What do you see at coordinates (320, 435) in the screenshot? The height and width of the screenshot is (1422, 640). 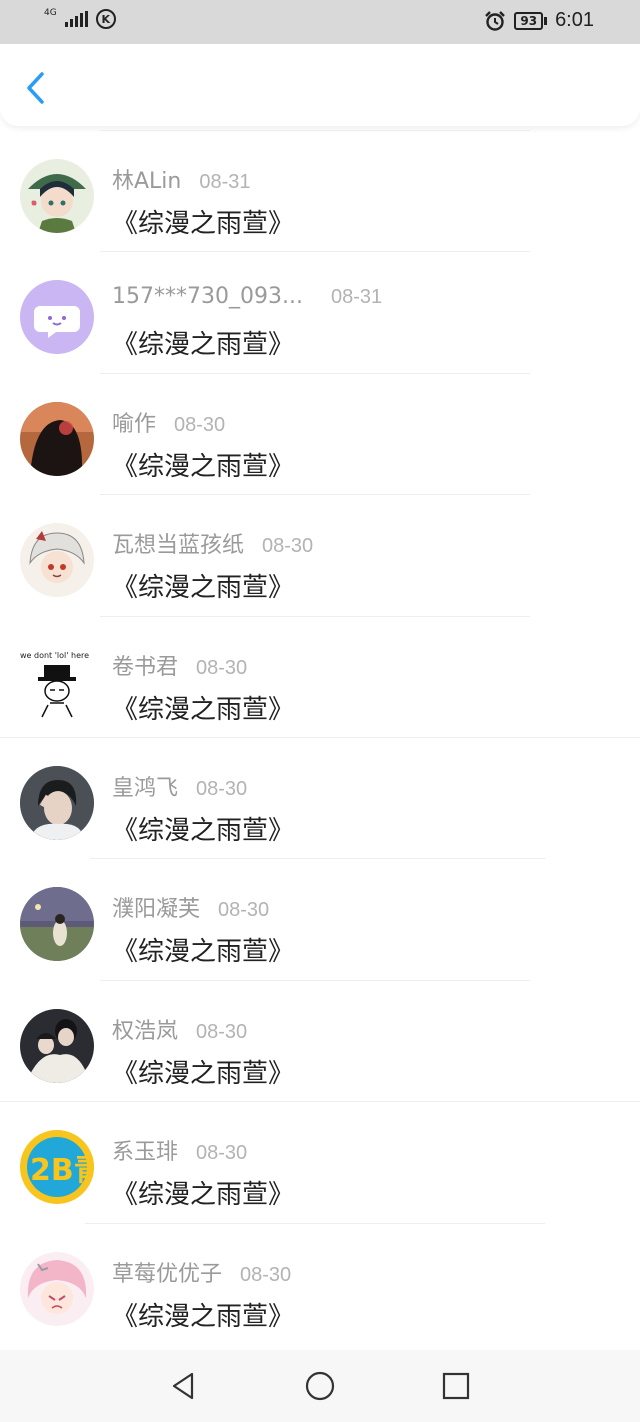 I see `list-item: 喻作 08-30 《综漫之雨萱》` at bounding box center [320, 435].